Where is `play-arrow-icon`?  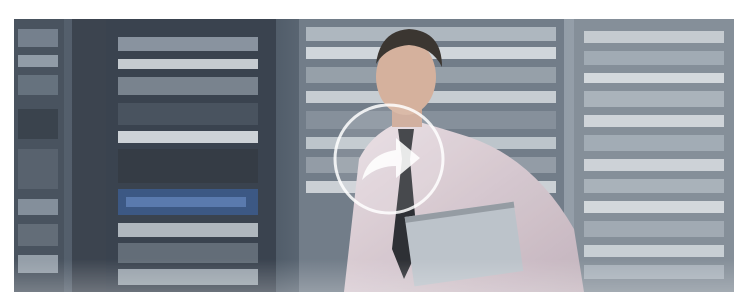
play-arrow-icon is located at coordinates (389, 159).